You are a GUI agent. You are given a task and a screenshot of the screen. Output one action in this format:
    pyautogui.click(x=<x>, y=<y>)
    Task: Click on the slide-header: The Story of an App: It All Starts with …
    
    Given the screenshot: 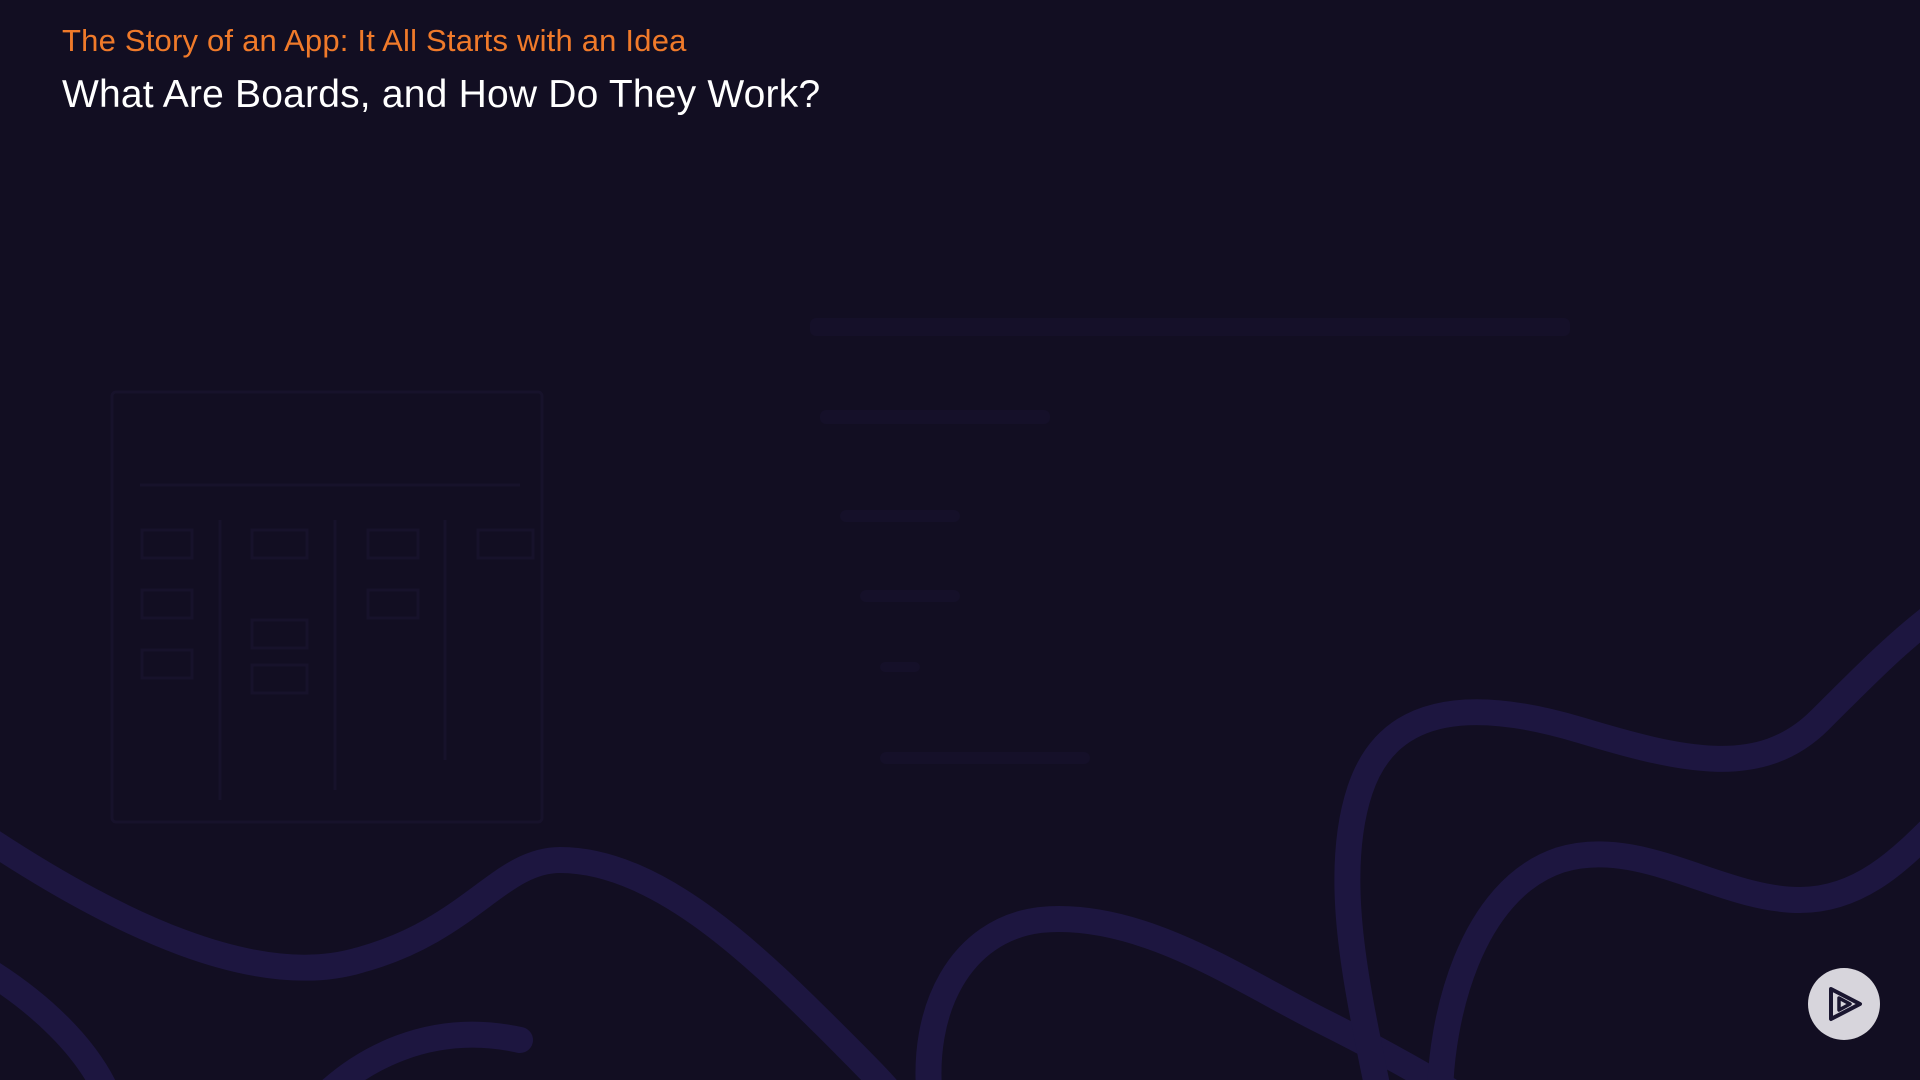 What is the action you would take?
    pyautogui.click(x=441, y=70)
    